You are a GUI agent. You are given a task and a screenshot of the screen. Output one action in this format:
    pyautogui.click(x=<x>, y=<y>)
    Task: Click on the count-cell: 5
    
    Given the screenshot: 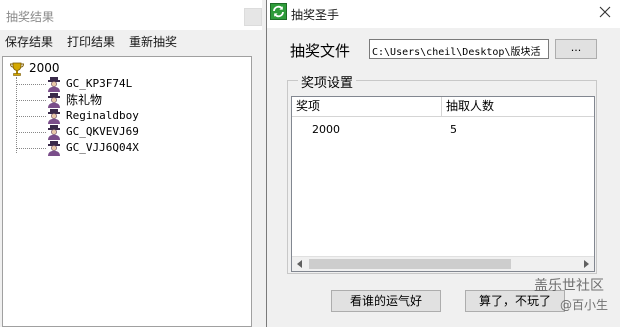 What is the action you would take?
    pyautogui.click(x=453, y=129)
    